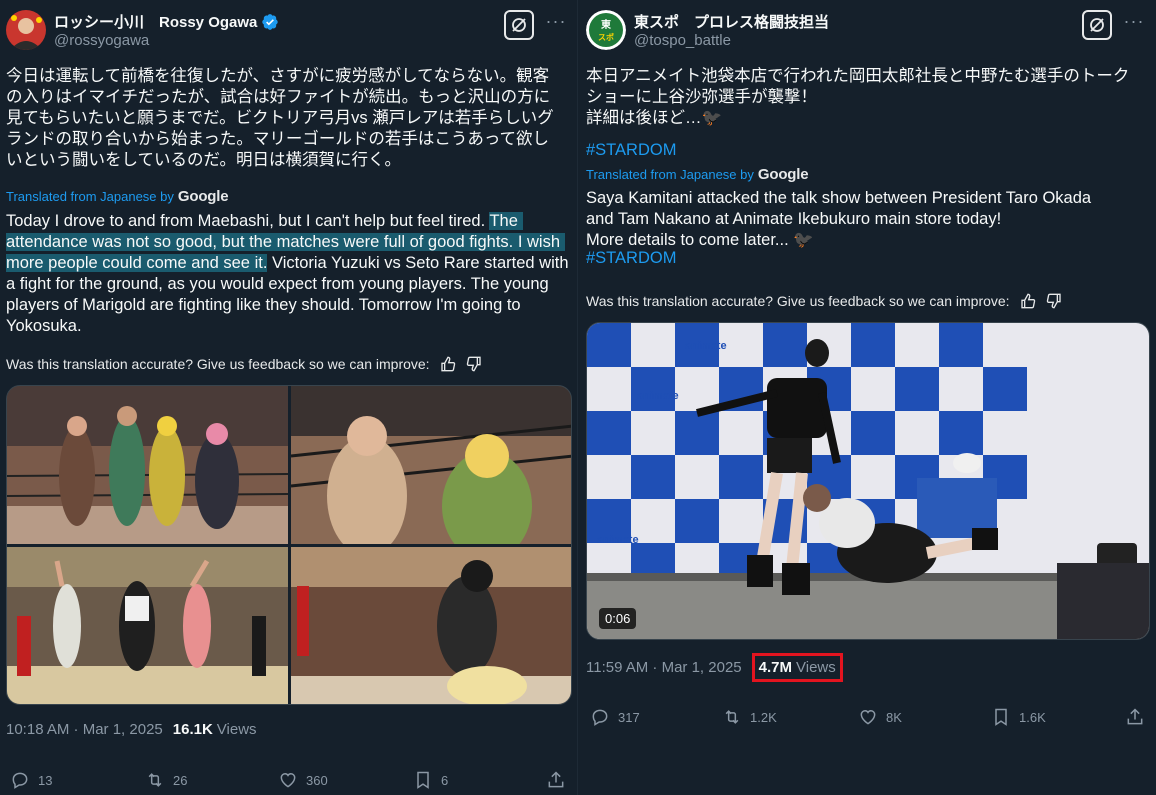 Image resolution: width=1156 pixels, height=795 pixels. I want to click on views-highlight-box: 4.7M Views, so click(797, 667).